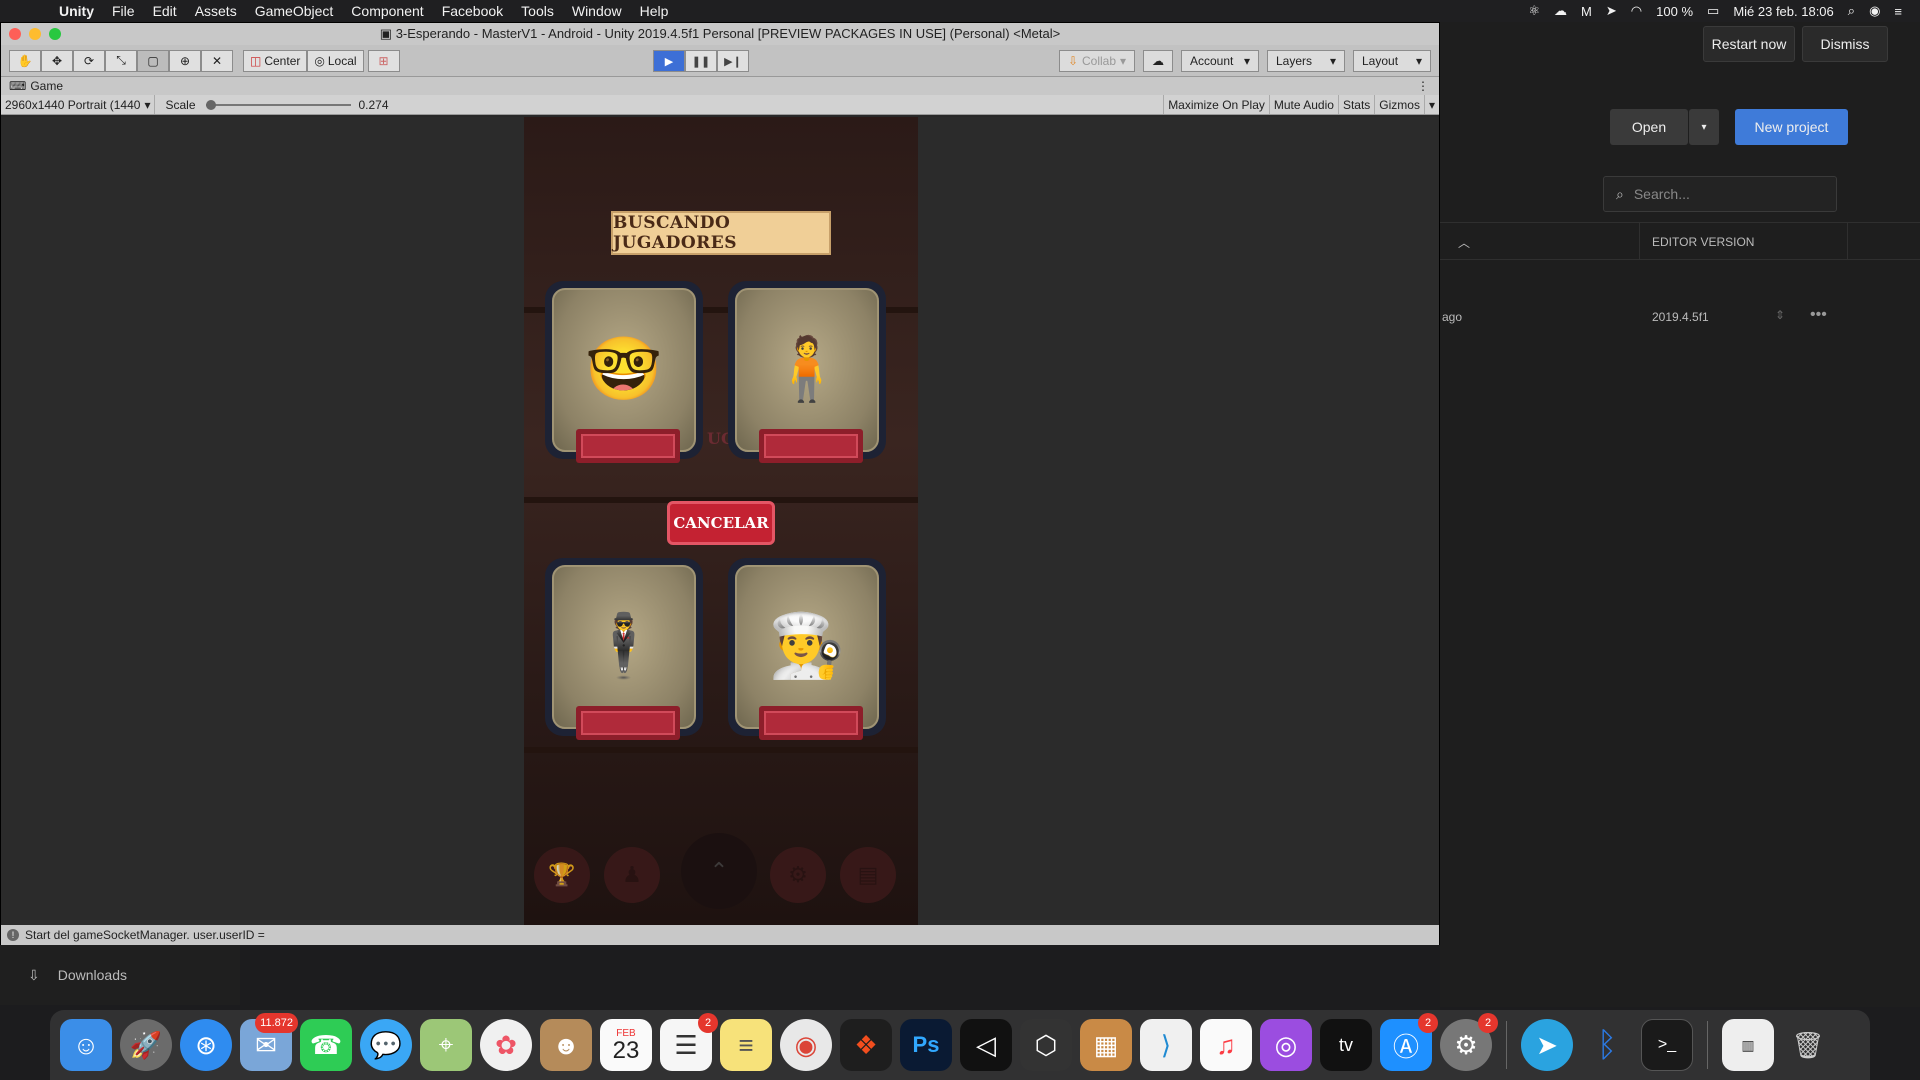 This screenshot has height=1080, width=1920. What do you see at coordinates (1780, 315) in the screenshot?
I see `version-select-icon: ⇕` at bounding box center [1780, 315].